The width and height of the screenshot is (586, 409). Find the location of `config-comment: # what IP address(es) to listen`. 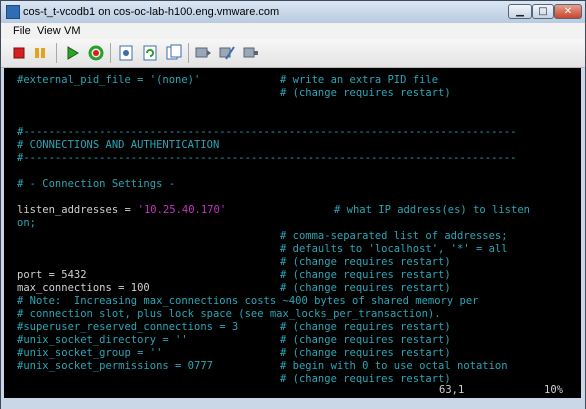

config-comment: # what IP address(es) to listen is located at coordinates (432, 210).